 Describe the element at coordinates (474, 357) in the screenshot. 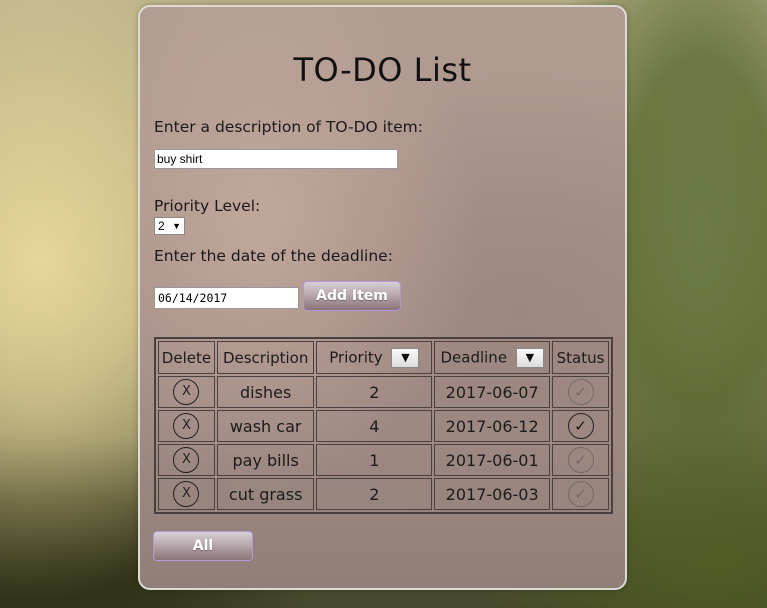

I see `header-deadline-label: Deadline` at that location.